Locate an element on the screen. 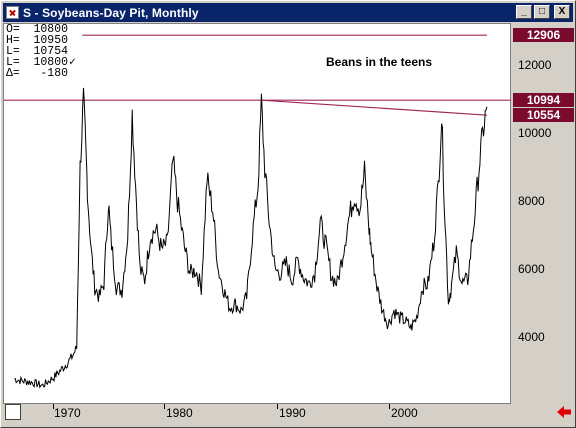 The height and width of the screenshot is (428, 576). price-tag-high-line: 12906 is located at coordinates (543, 35).